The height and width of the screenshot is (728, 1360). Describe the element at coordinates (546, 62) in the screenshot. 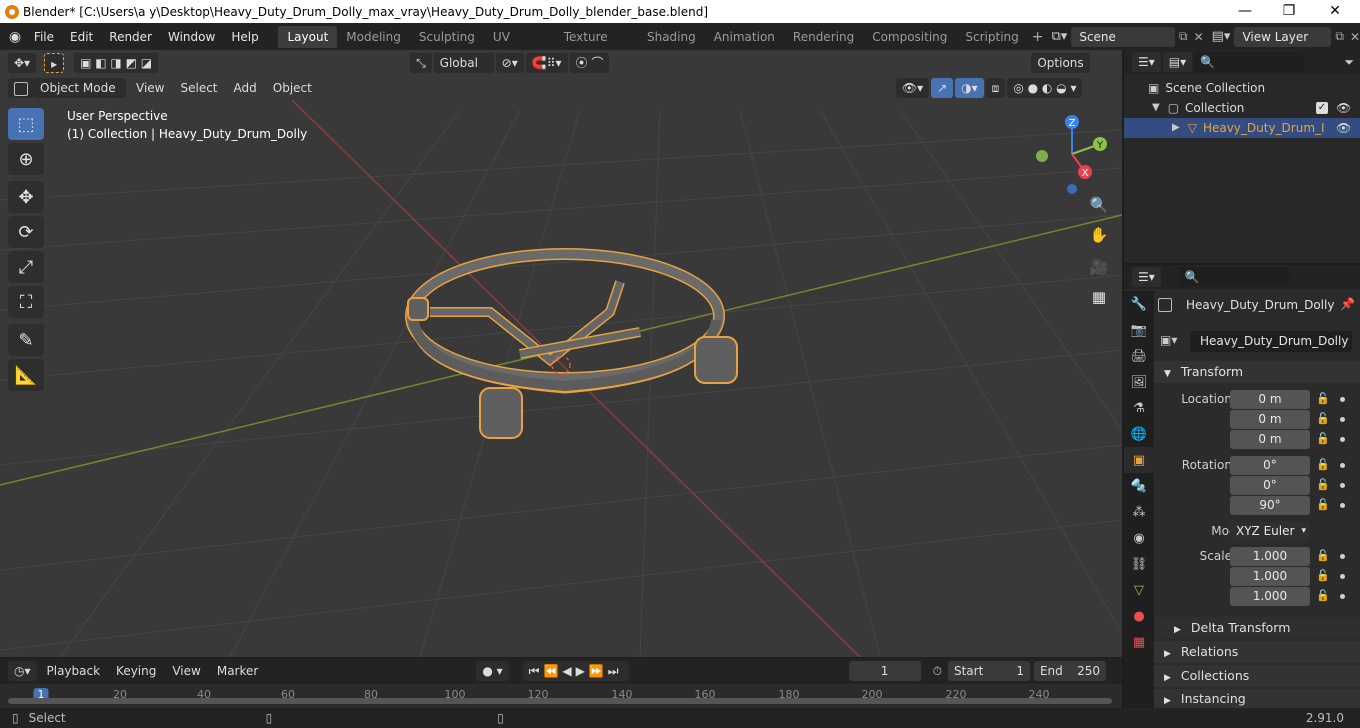

I see `snap-icon: 🧲⠿▾` at that location.